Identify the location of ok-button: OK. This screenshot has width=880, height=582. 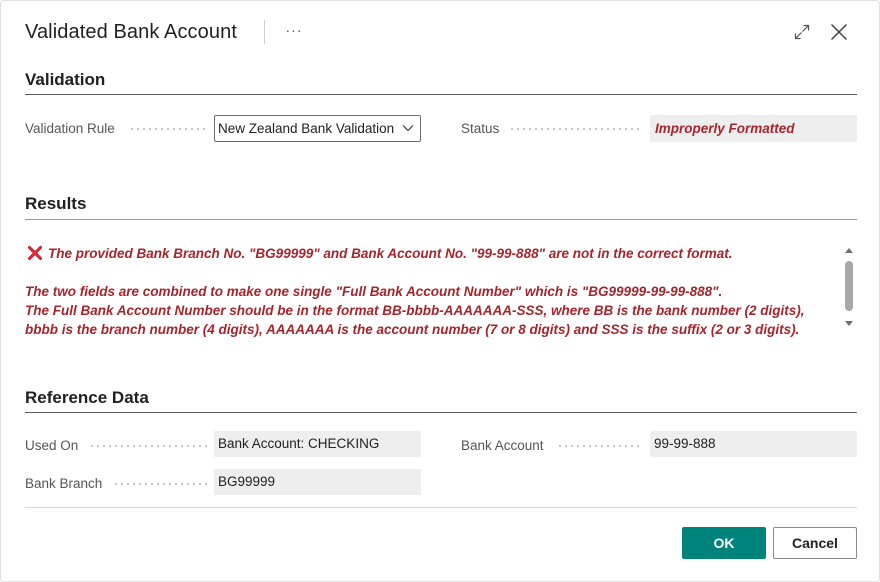
(724, 543).